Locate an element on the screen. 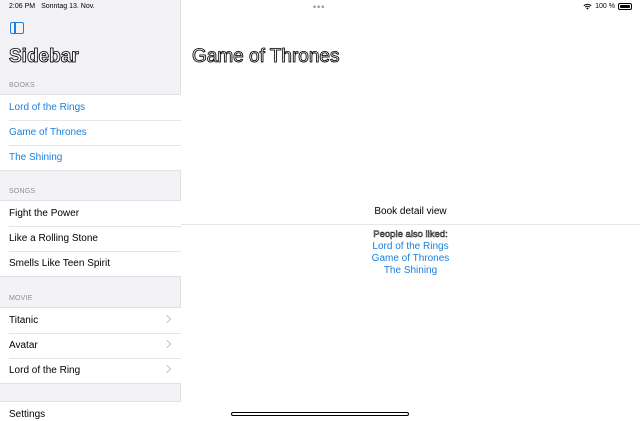 This screenshot has width=640, height=421. battery-percent: 100 % is located at coordinates (605, 6).